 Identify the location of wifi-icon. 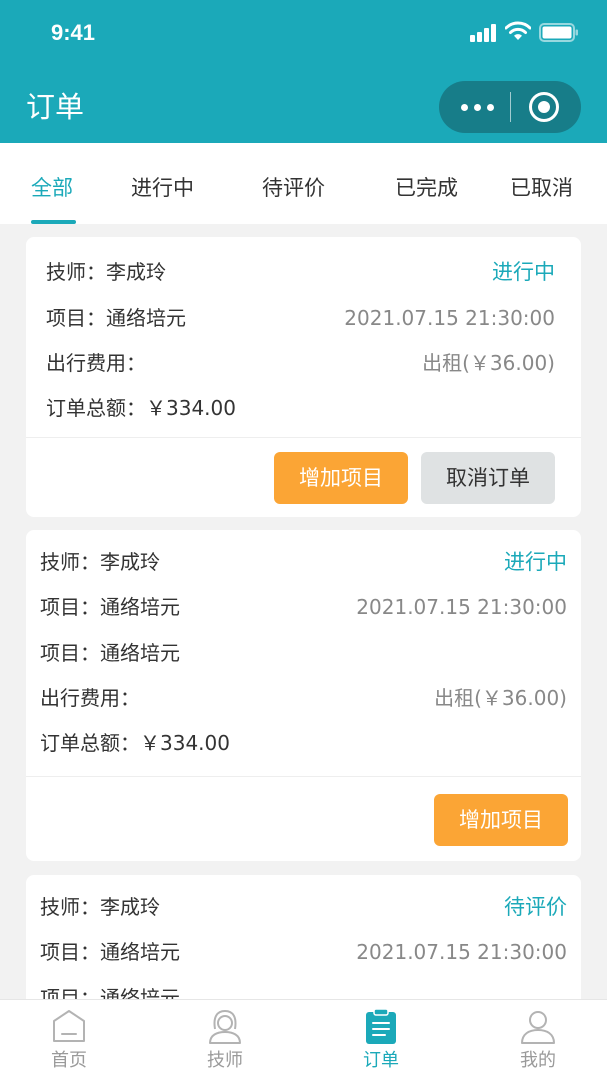
(518, 30).